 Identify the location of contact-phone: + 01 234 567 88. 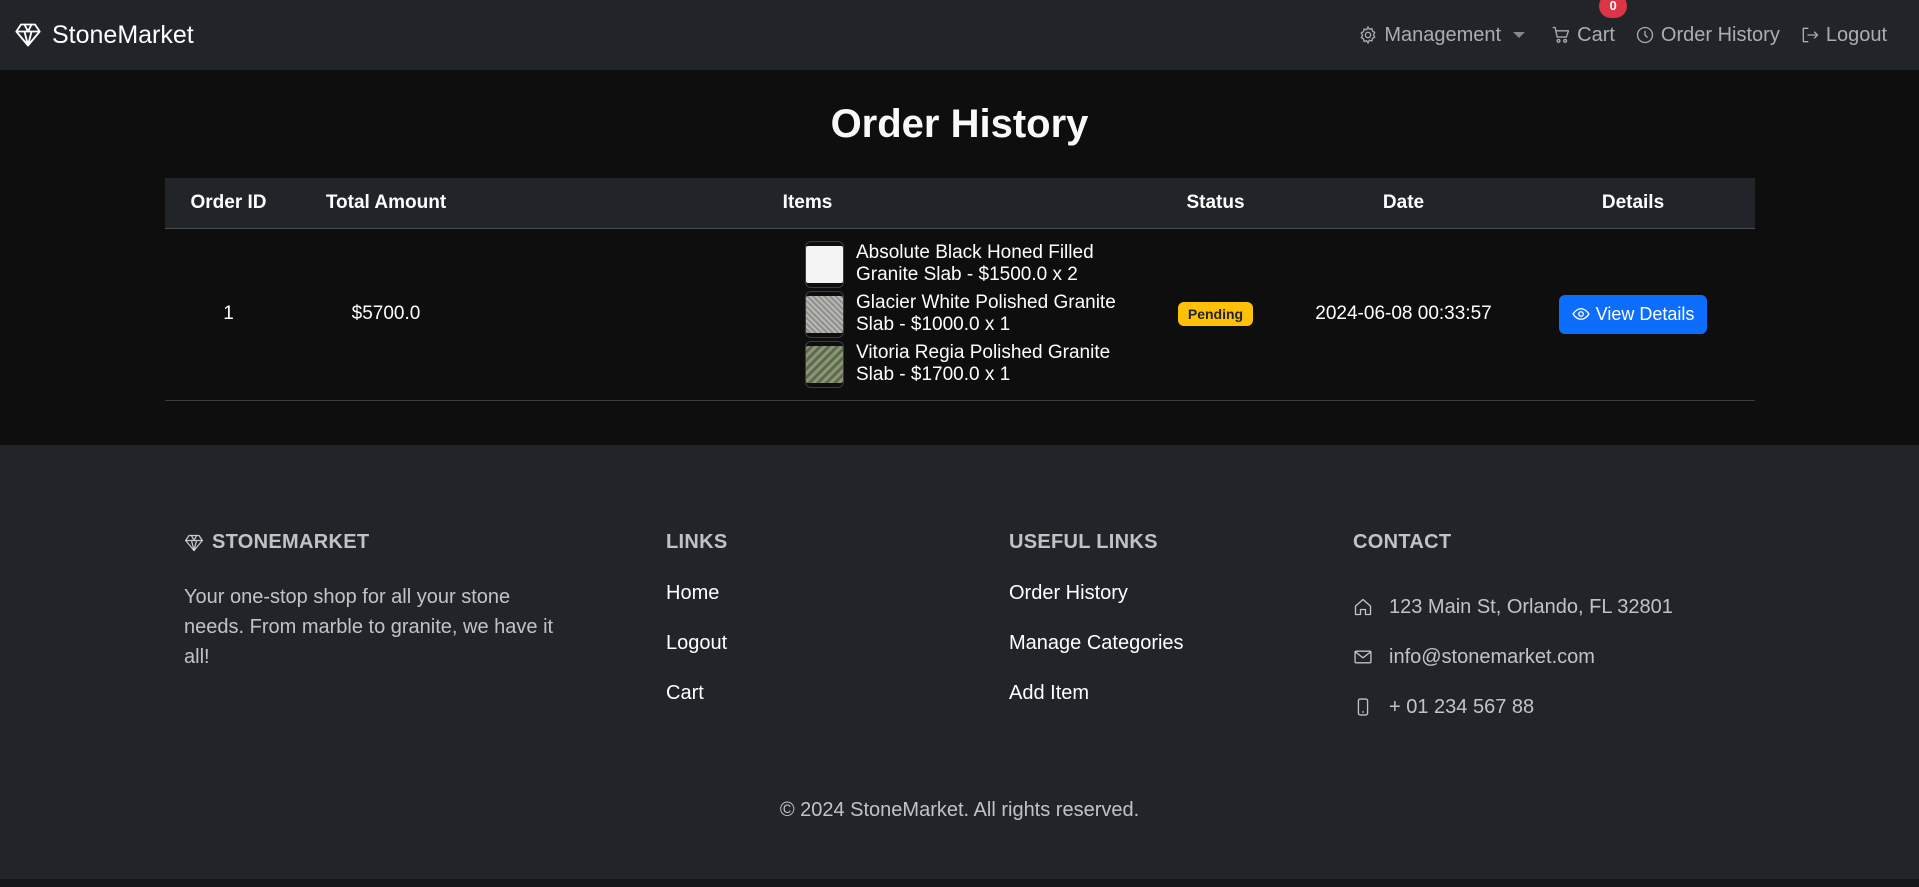
(1513, 707).